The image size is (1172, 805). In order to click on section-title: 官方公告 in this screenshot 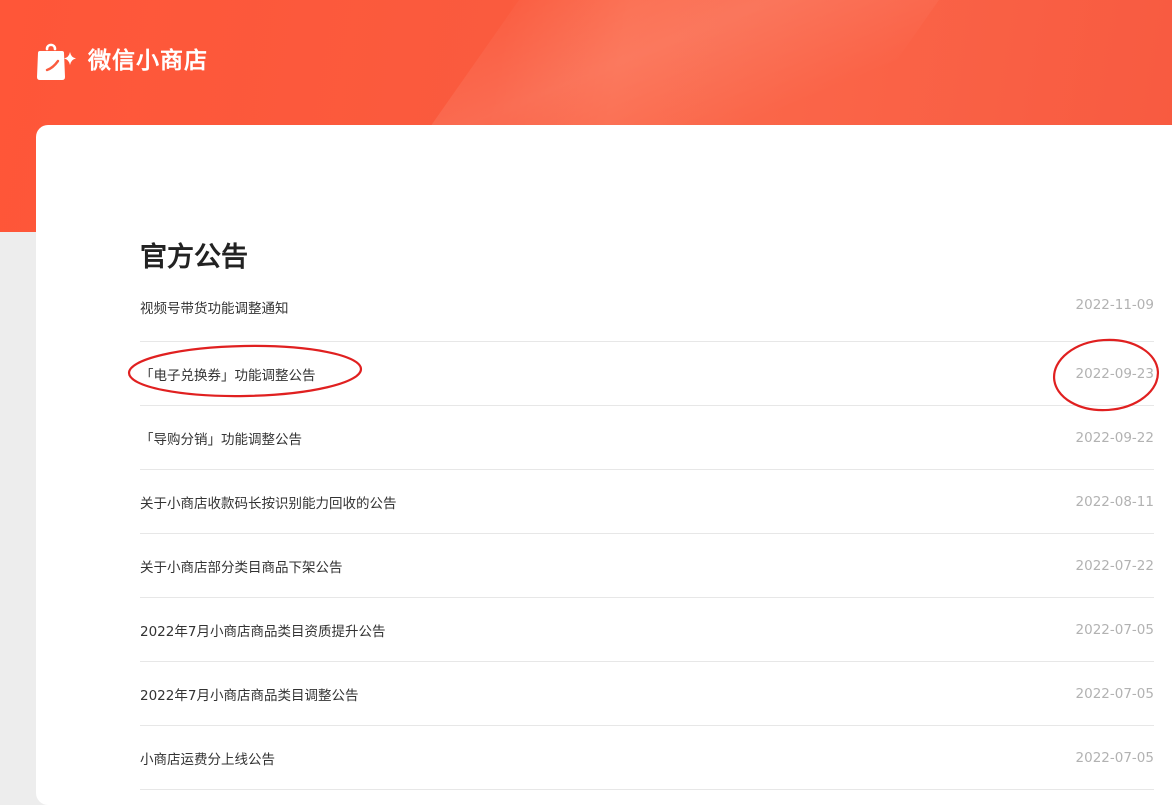, I will do `click(194, 257)`.